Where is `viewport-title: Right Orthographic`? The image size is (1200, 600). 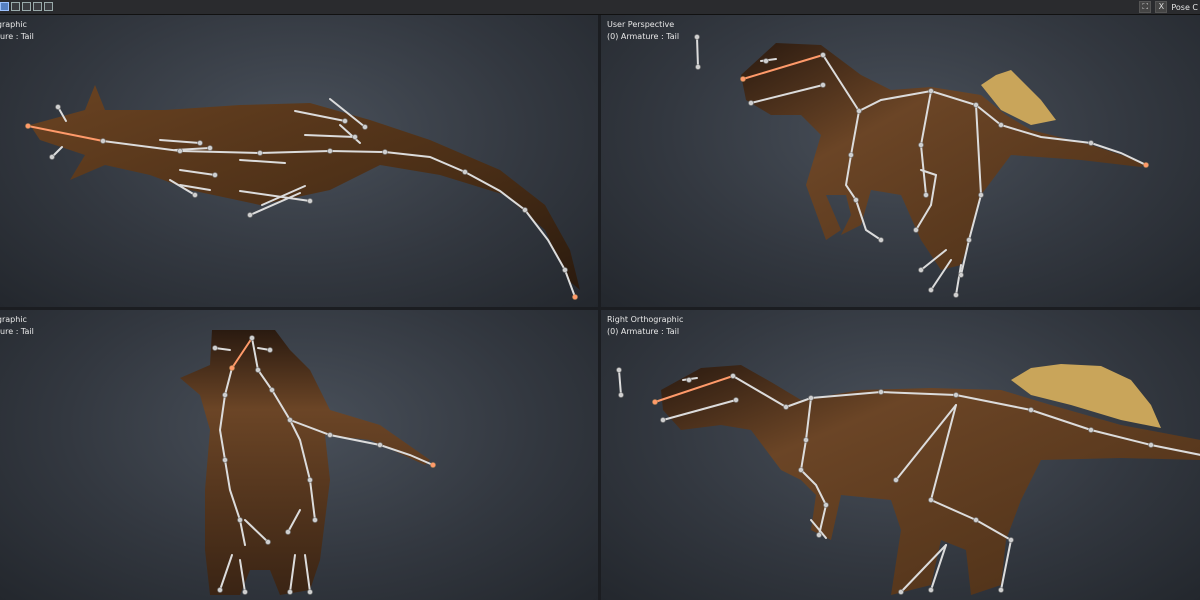 viewport-title: Right Orthographic is located at coordinates (645, 319).